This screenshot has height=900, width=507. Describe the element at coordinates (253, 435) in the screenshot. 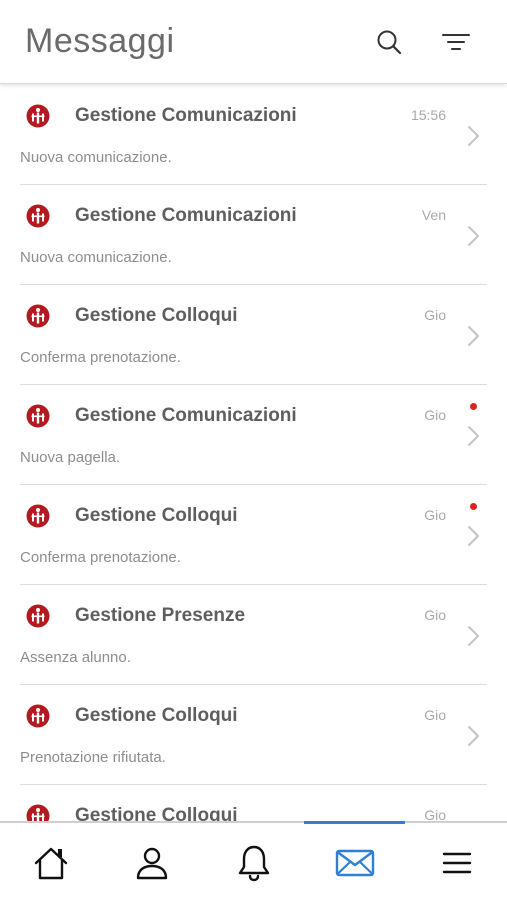

I see `message-row: Gestione Comunicazioni Gio Nuova pagella.` at that location.